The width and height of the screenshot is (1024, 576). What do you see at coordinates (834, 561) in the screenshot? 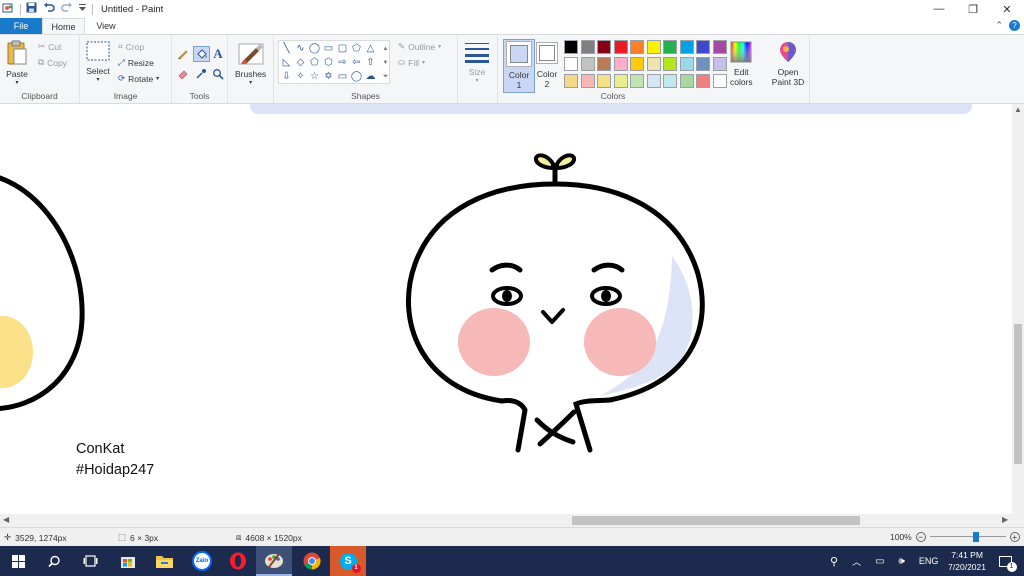
I see `people-icon: ⚲` at bounding box center [834, 561].